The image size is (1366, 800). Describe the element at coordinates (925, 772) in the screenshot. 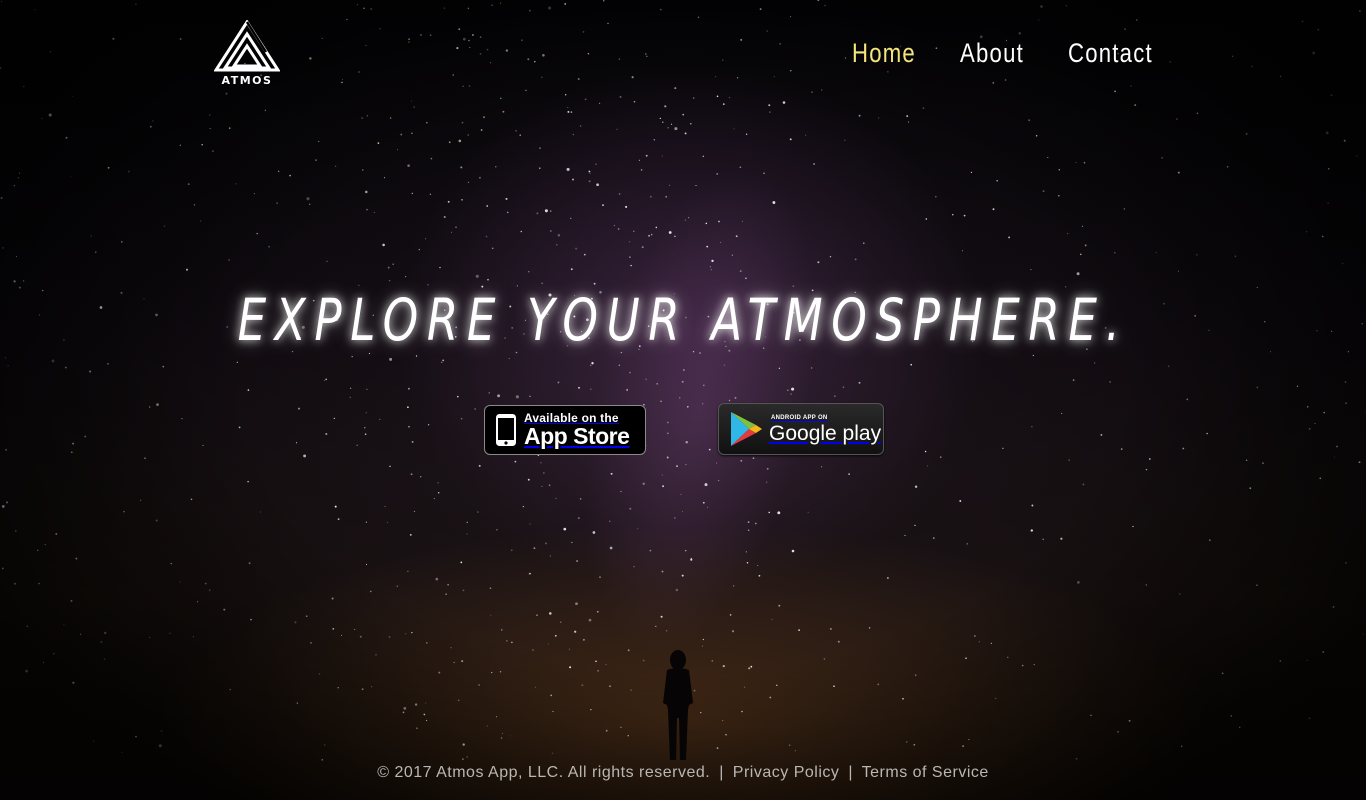

I see `terms-of-service-link: Terms of Service` at that location.